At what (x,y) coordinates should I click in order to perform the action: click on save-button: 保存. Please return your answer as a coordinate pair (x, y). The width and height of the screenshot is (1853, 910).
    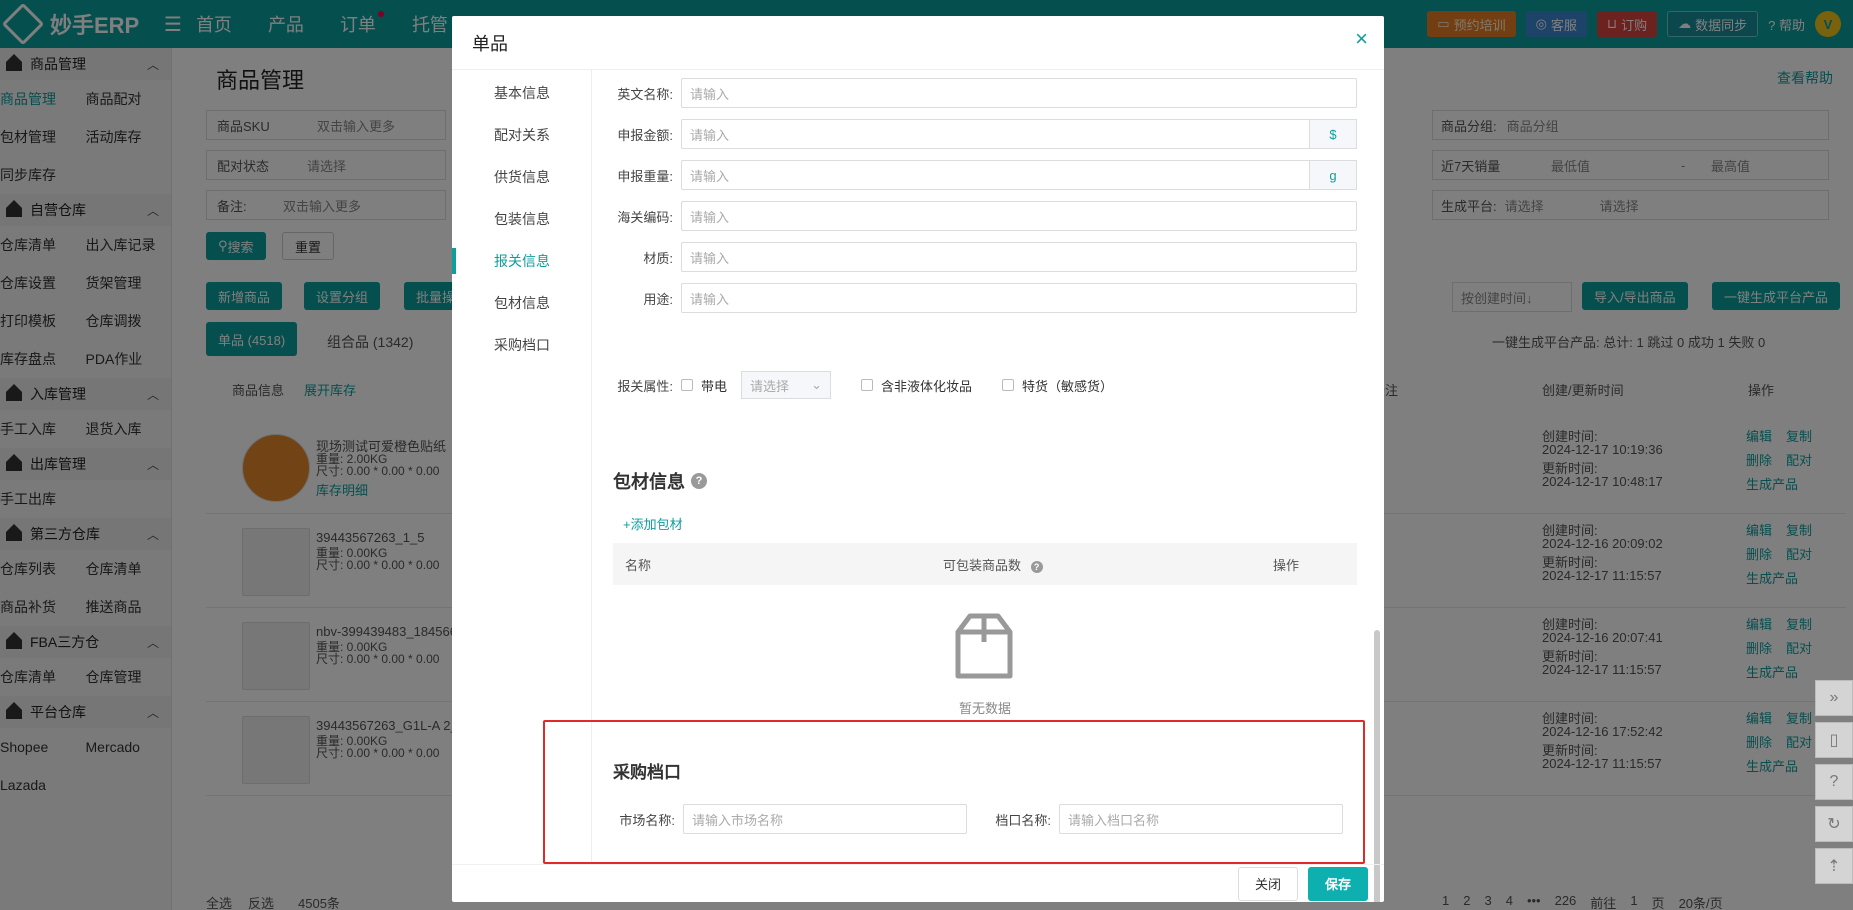
    Looking at the image, I should click on (1338, 883).